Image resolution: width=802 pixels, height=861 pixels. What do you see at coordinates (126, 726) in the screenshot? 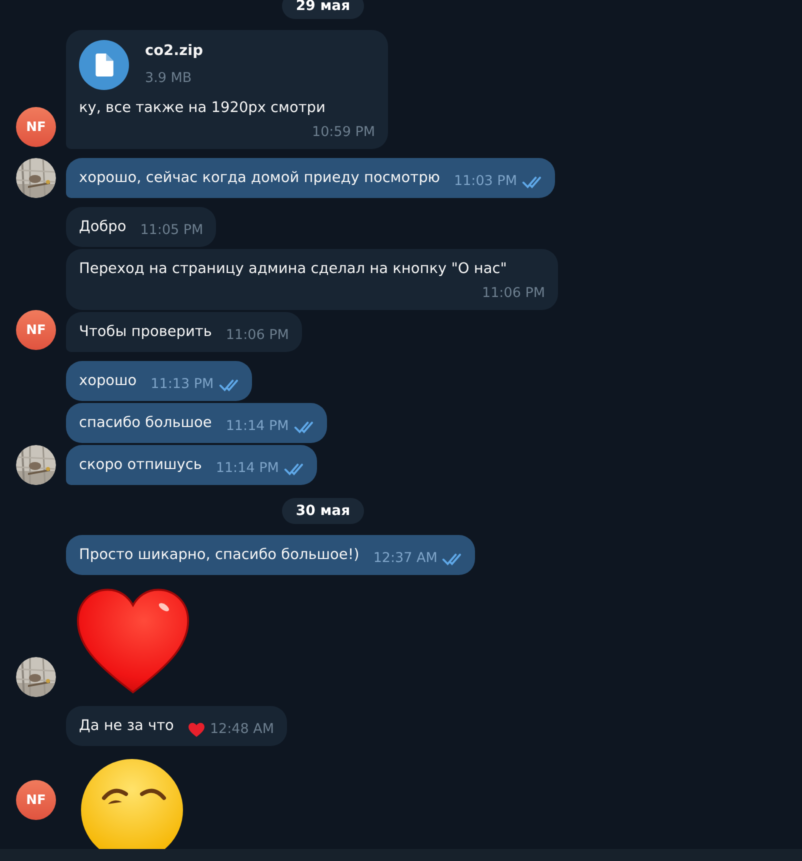
I see `message-text: Да не за что` at bounding box center [126, 726].